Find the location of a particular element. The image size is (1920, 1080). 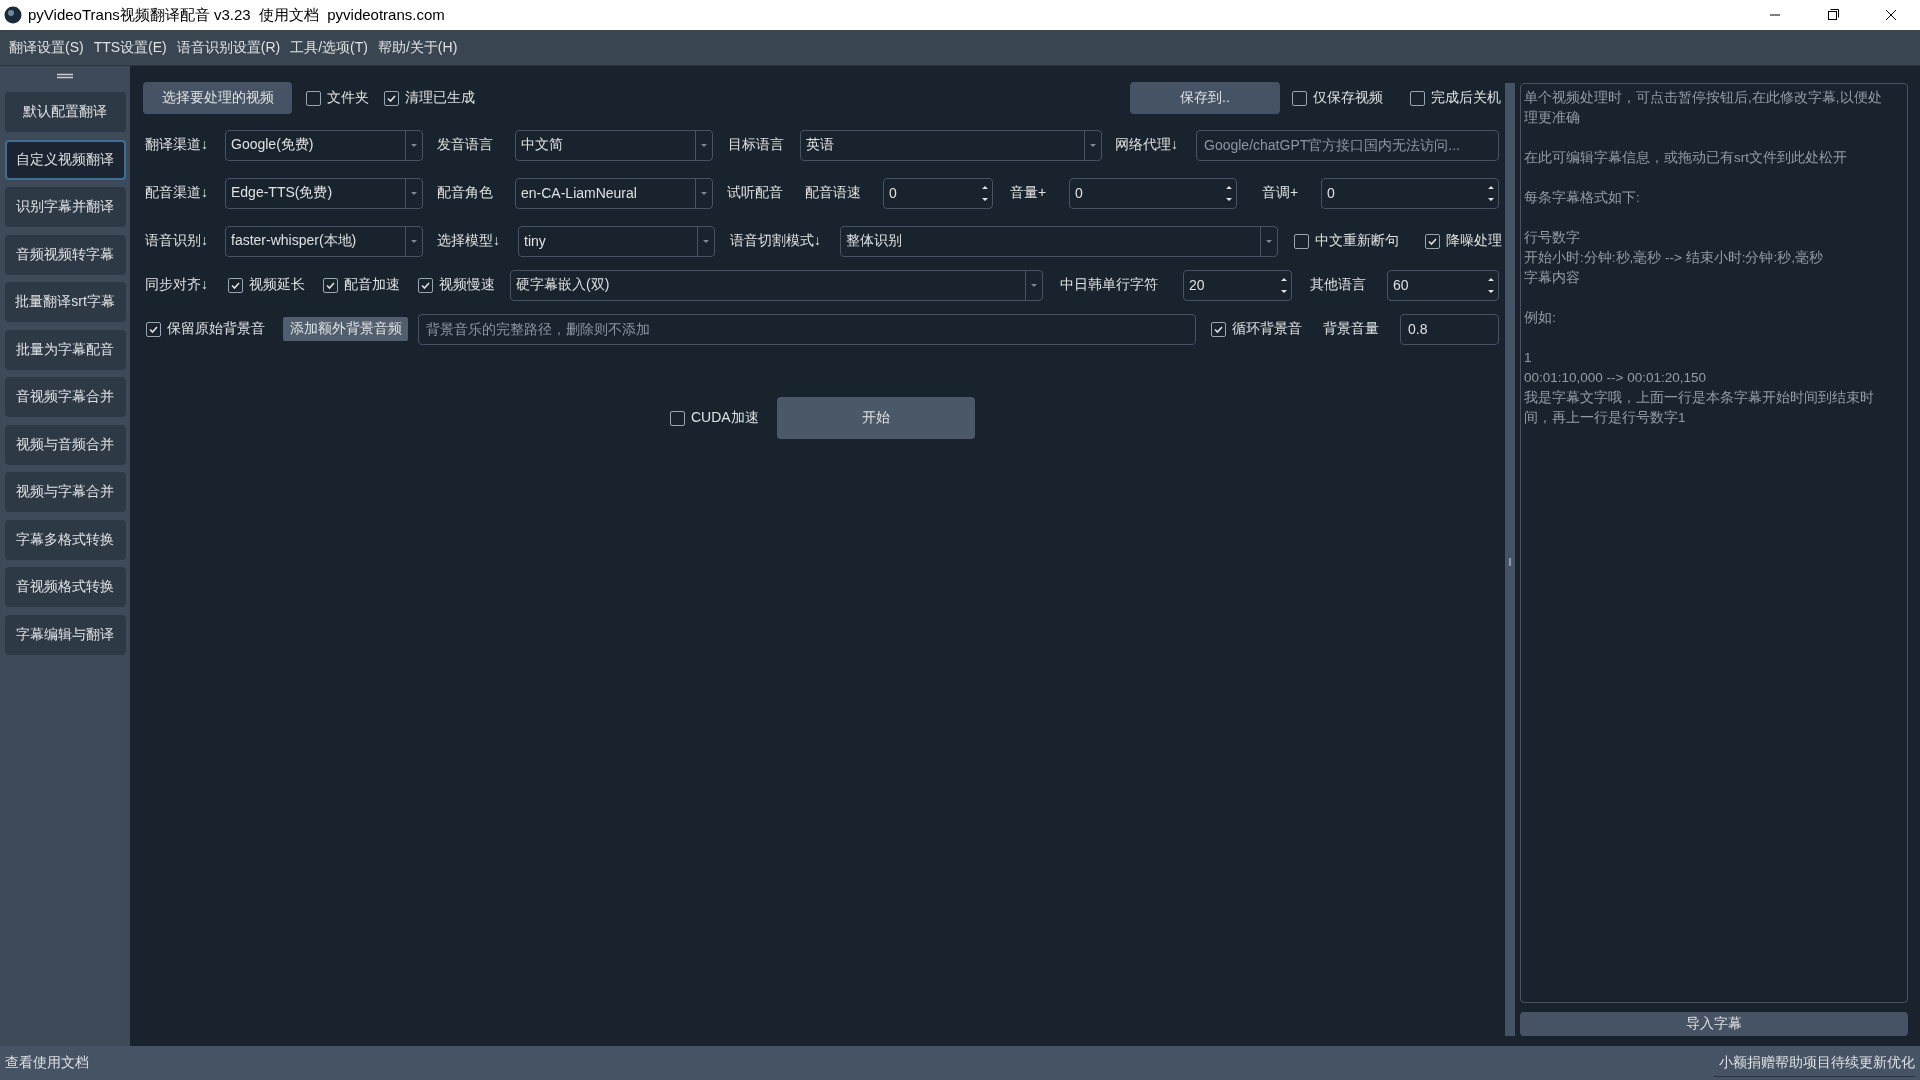

dropdown: 硬字幕嵌入(双) is located at coordinates (776, 285).